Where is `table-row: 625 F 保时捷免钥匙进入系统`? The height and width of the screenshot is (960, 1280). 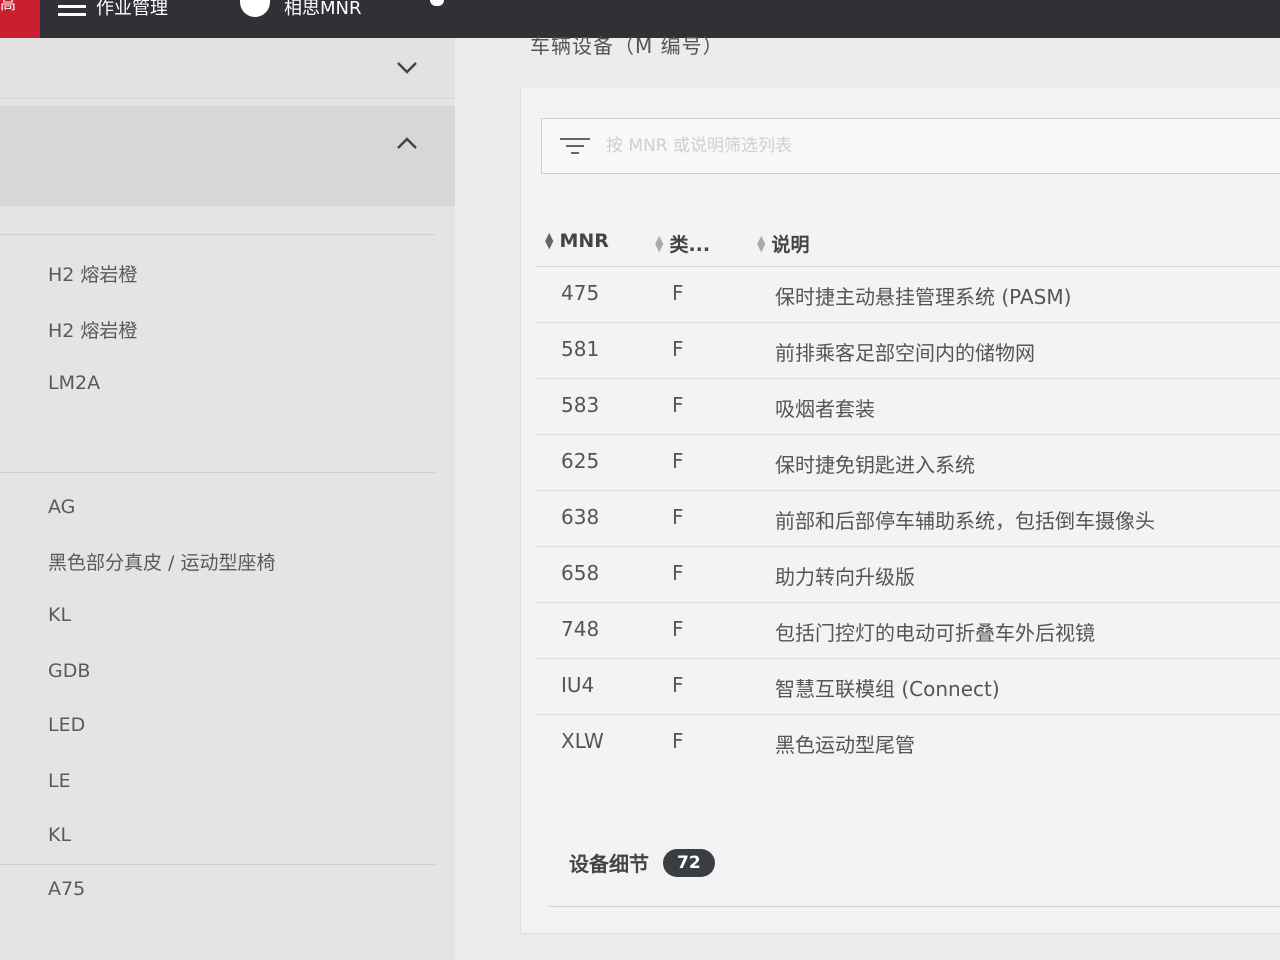 table-row: 625 F 保时捷免钥匙进入系统 is located at coordinates (907, 462).